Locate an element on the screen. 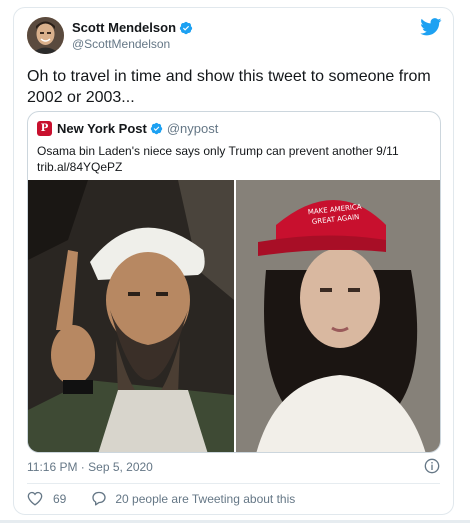 Image resolution: width=470 pixels, height=523 pixels. quoted-handle: @nypost is located at coordinates (193, 128).